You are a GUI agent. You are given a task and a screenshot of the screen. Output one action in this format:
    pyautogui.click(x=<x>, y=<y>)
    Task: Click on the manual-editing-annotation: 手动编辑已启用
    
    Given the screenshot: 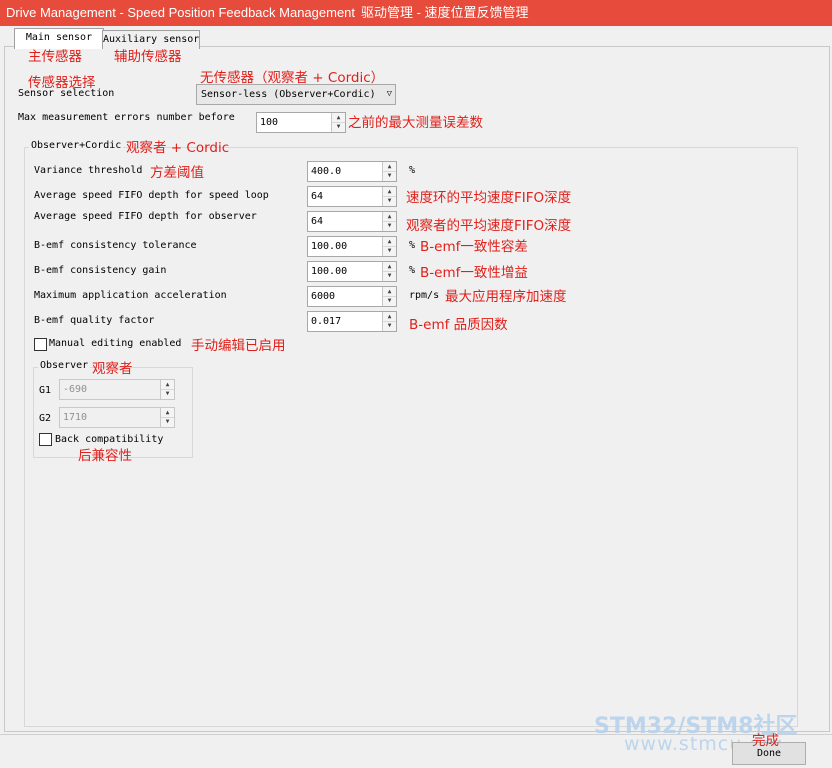 What is the action you would take?
    pyautogui.click(x=238, y=346)
    